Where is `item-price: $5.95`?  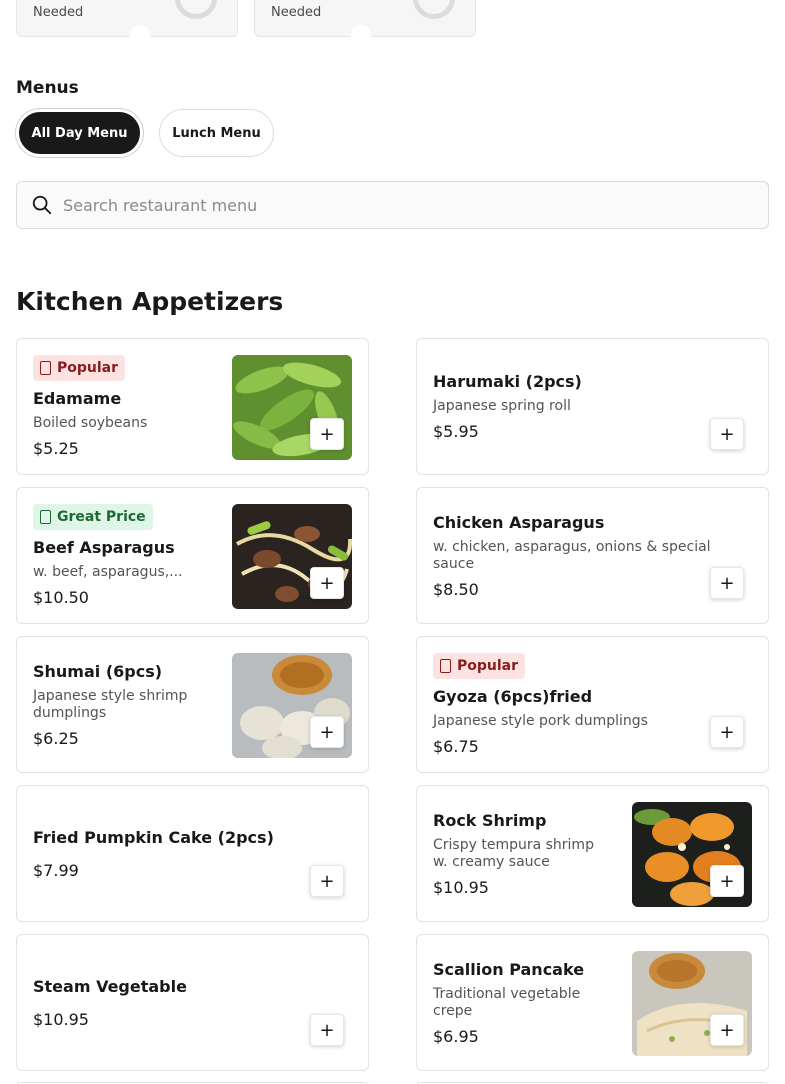 item-price: $5.95 is located at coordinates (456, 431).